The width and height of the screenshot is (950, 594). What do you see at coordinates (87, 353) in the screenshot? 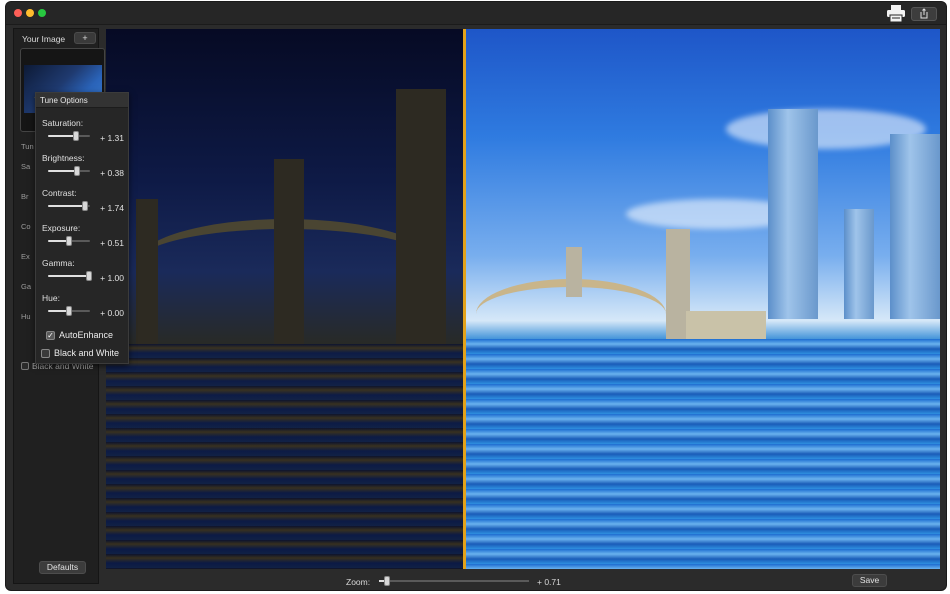
I see `checkbox-label: Black and White` at bounding box center [87, 353].